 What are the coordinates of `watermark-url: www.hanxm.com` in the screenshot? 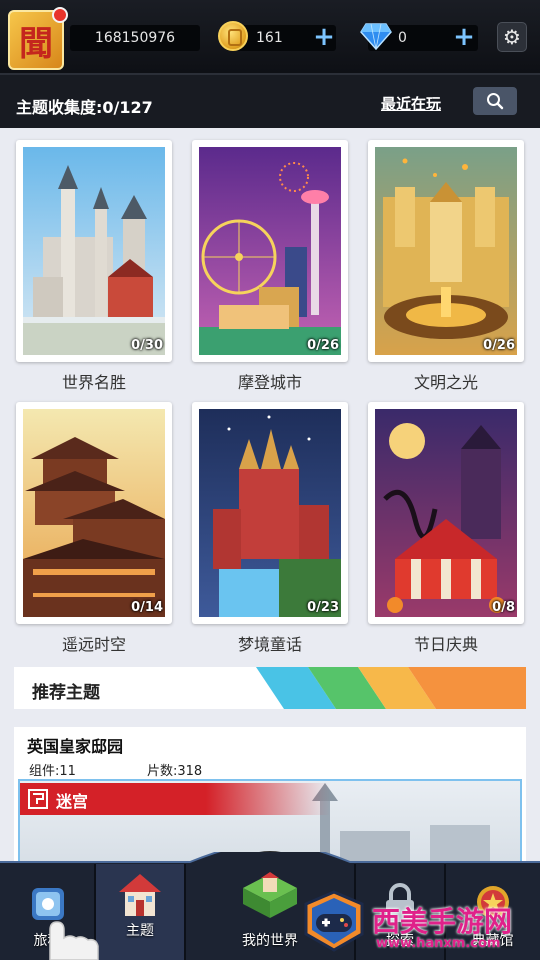 It's located at (438, 943).